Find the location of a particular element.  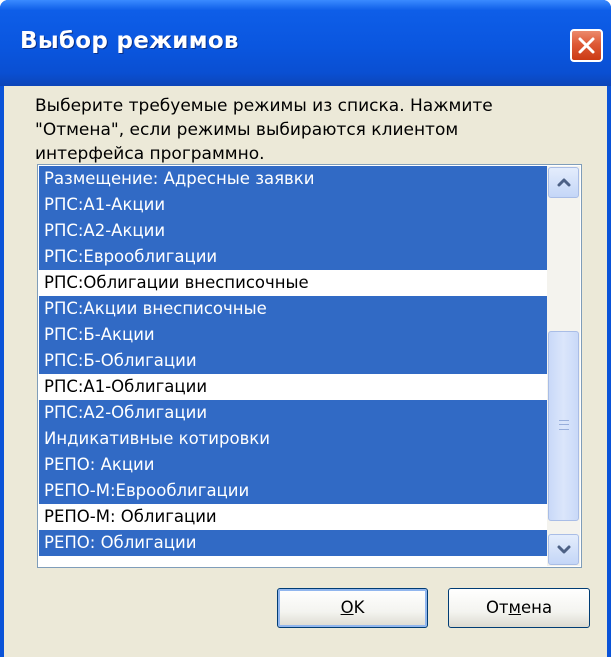

list-item: РПС:Еврооблигации is located at coordinates (293, 257).